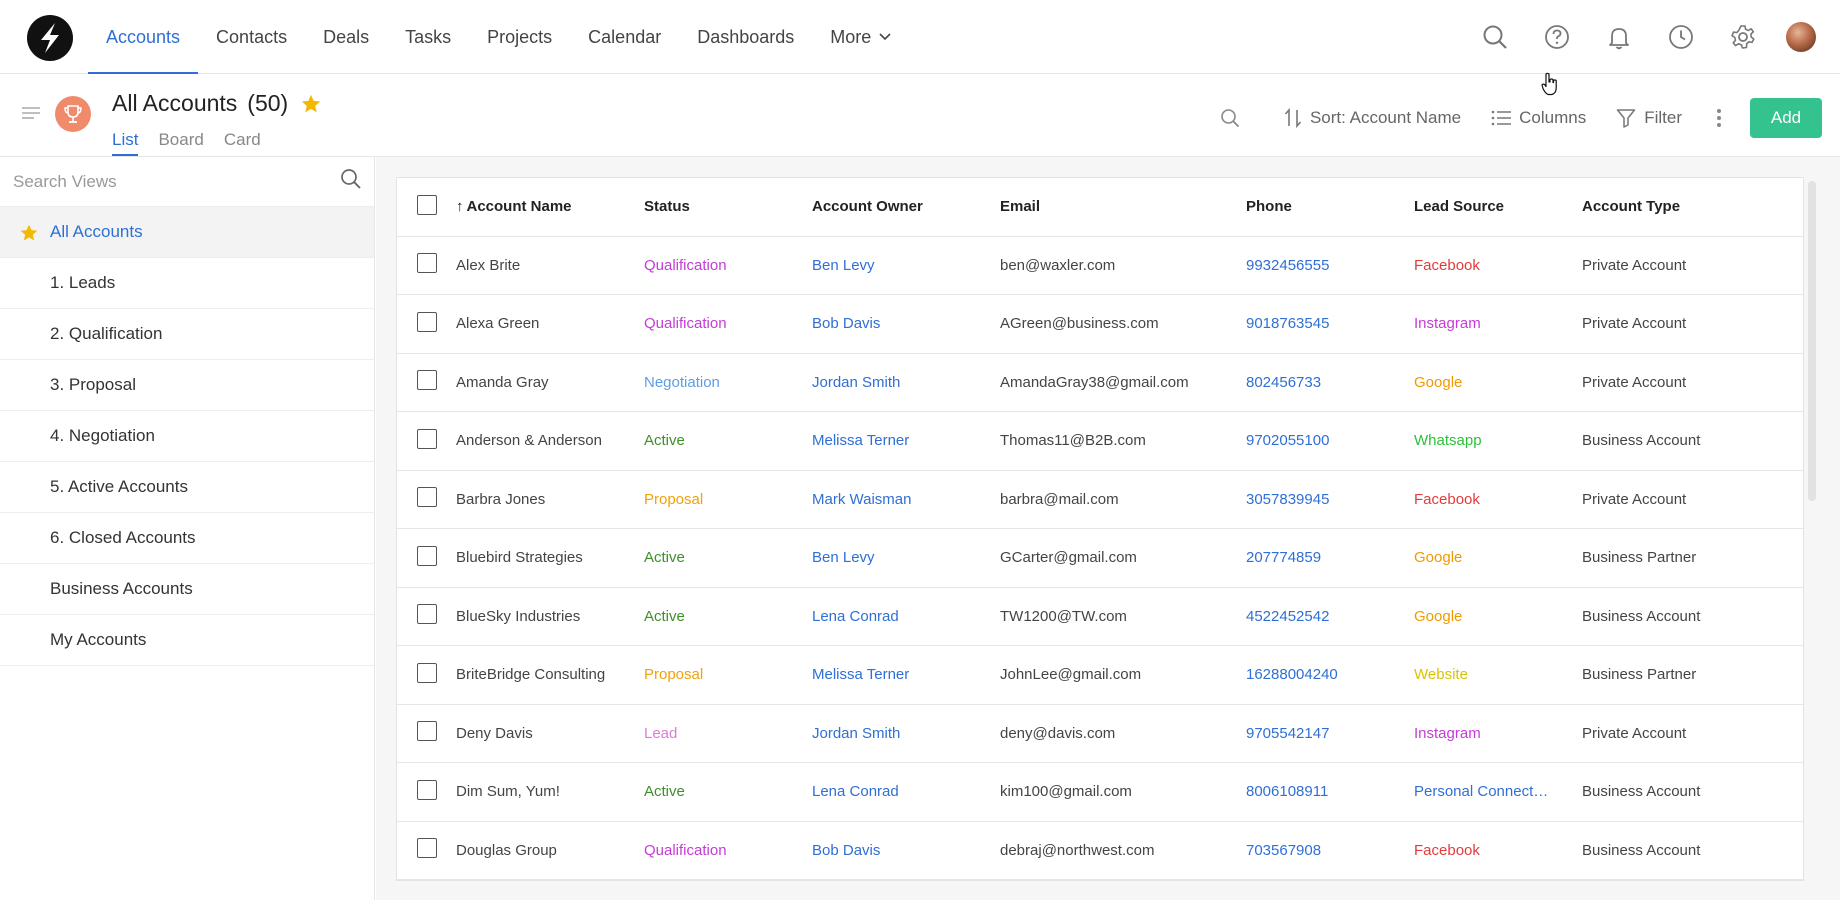  What do you see at coordinates (1330, 207) in the screenshot?
I see `column-header-phone: Phone` at bounding box center [1330, 207].